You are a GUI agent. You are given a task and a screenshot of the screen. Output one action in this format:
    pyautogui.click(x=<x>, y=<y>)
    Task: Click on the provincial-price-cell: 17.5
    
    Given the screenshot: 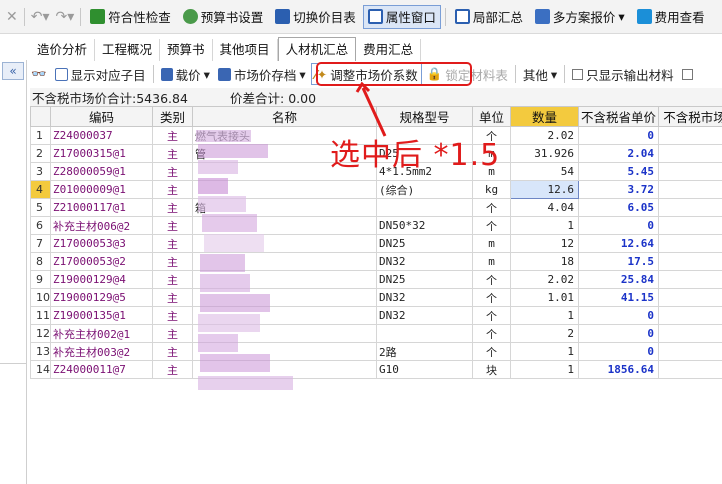 What is the action you would take?
    pyautogui.click(x=618, y=261)
    